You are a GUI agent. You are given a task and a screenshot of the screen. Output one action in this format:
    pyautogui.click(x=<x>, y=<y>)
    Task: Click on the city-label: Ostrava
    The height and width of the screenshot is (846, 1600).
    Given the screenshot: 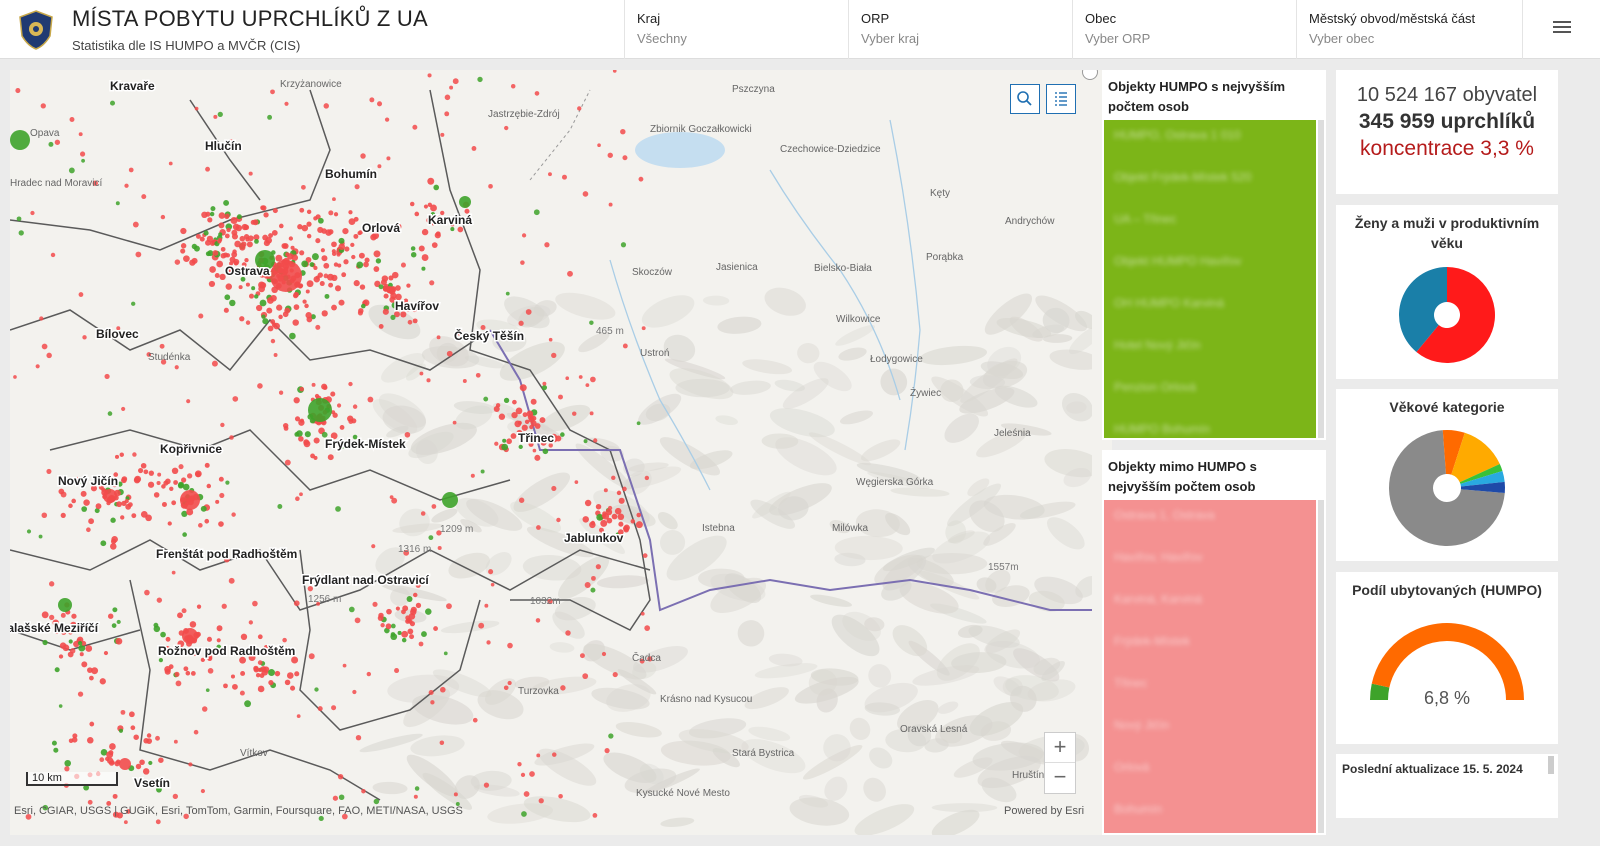 What is the action you would take?
    pyautogui.click(x=247, y=271)
    